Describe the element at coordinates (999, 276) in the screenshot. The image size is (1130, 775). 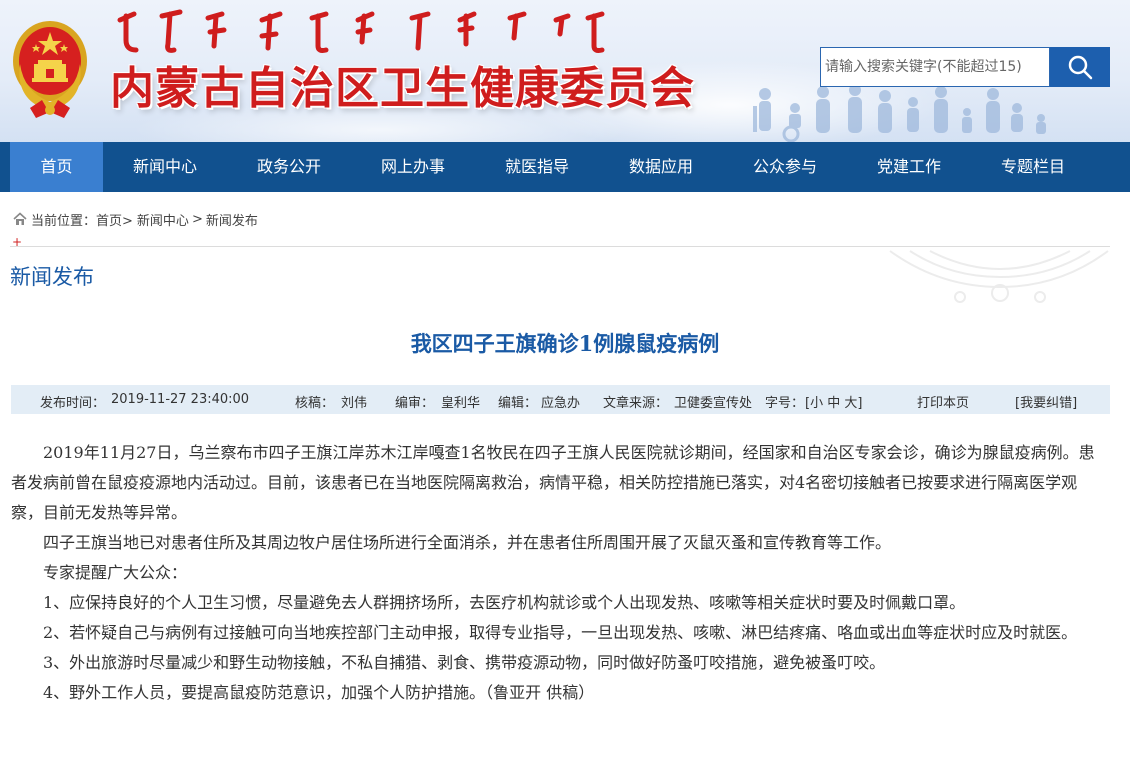
I see `decorative-pattern-icon` at that location.